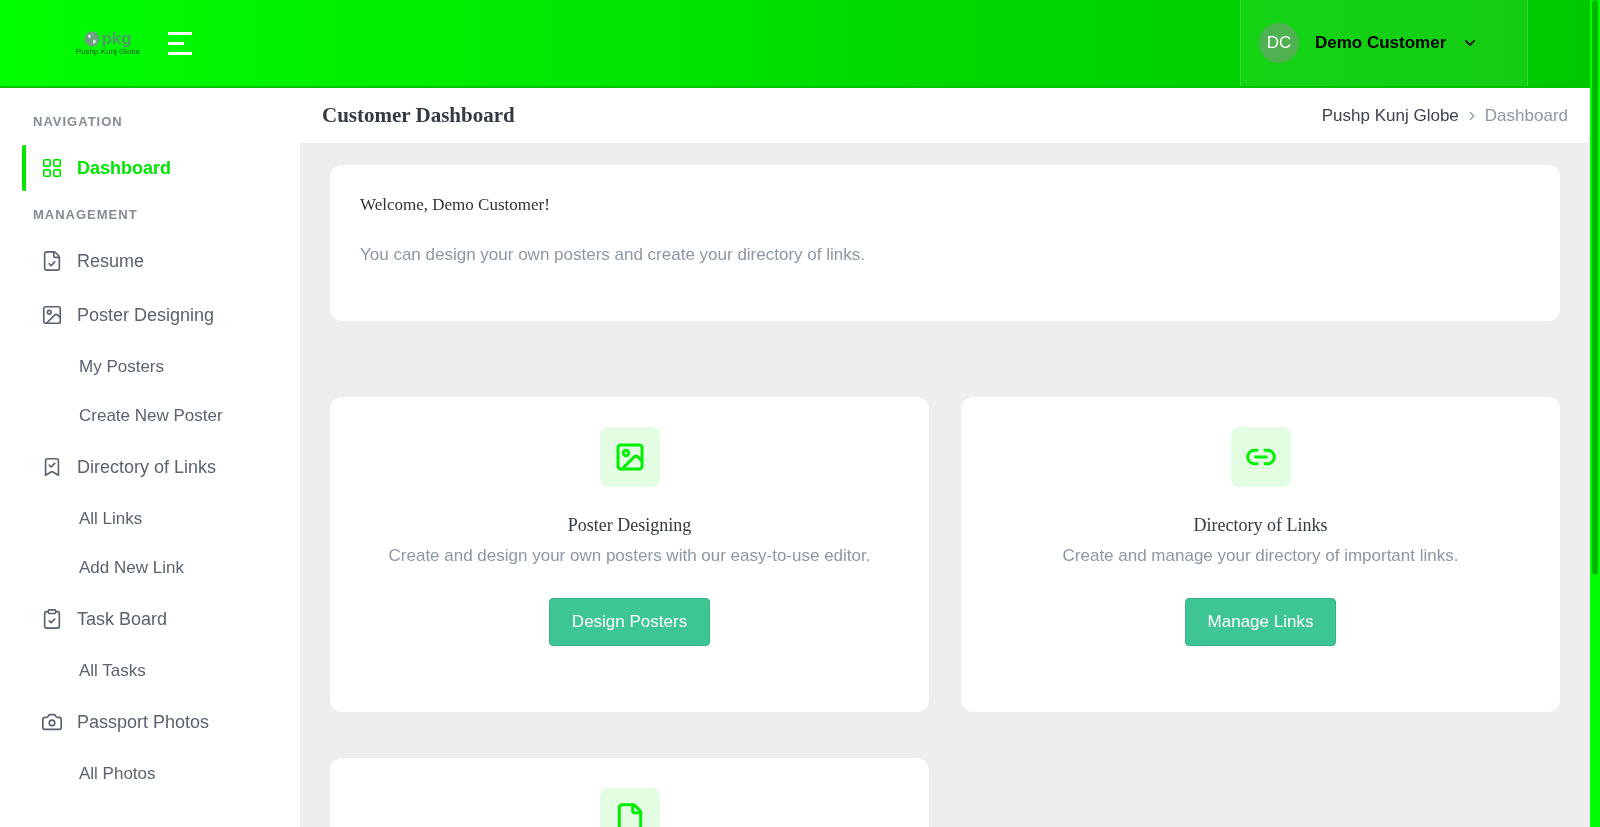 This screenshot has width=1600, height=827. I want to click on card-title: Directory of Links, so click(1260, 525).